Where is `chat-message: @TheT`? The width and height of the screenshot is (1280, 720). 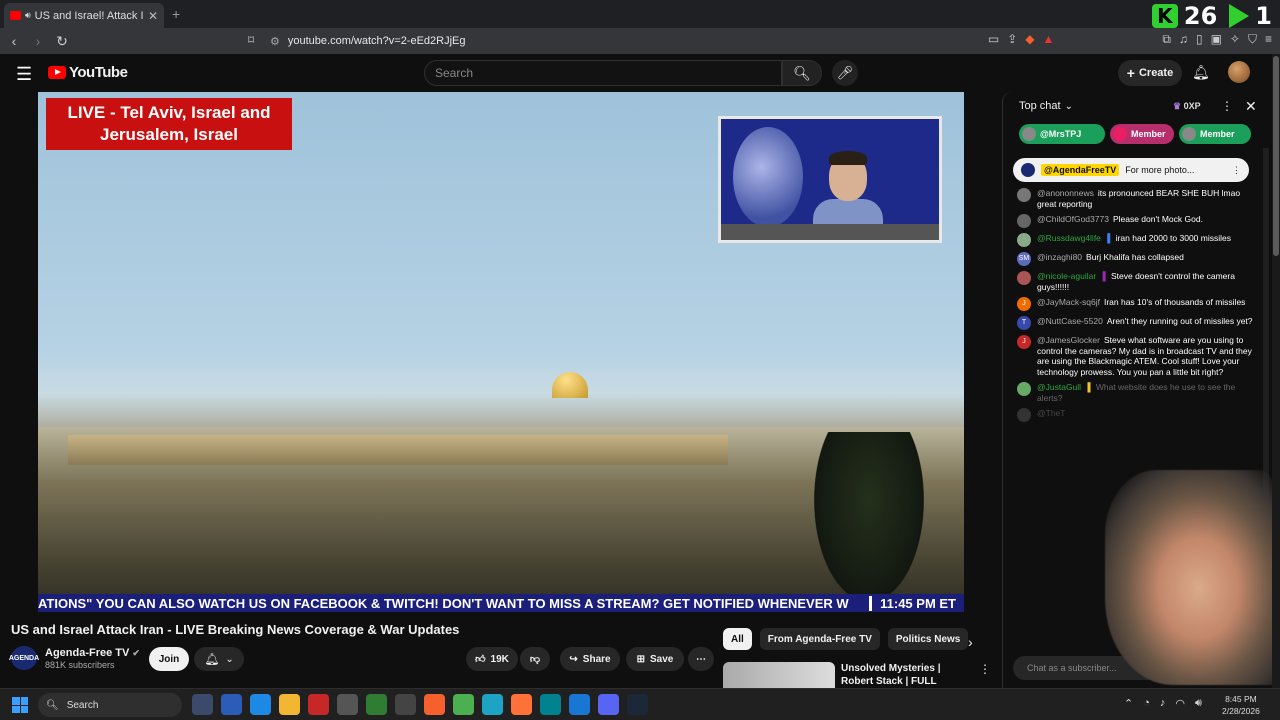
chat-message: @TheT is located at coordinates (1133, 415).